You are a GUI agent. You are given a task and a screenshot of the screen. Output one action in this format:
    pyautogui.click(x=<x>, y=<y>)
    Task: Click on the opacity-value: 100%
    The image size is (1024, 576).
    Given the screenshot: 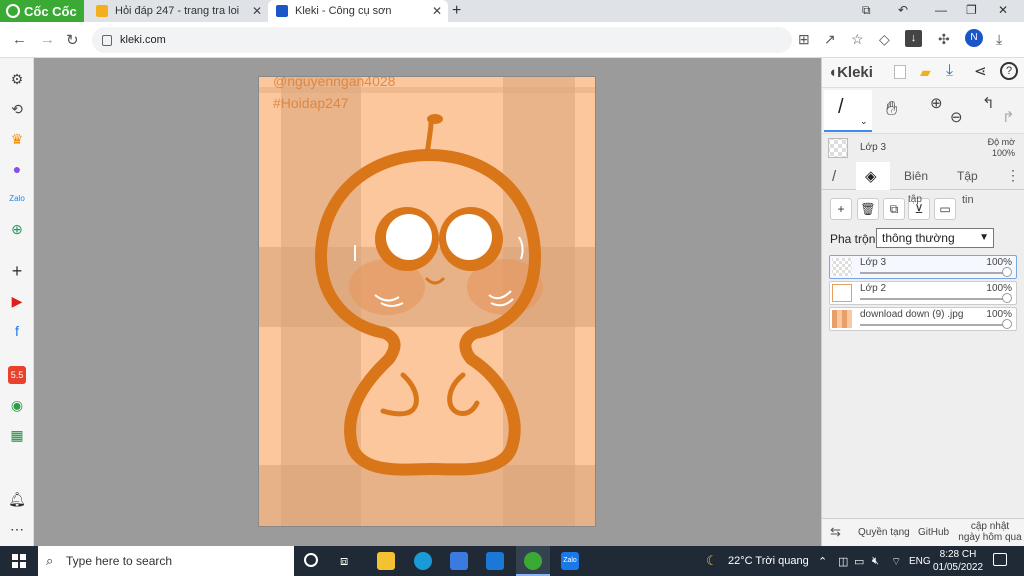 What is the action you would take?
    pyautogui.click(x=1003, y=153)
    